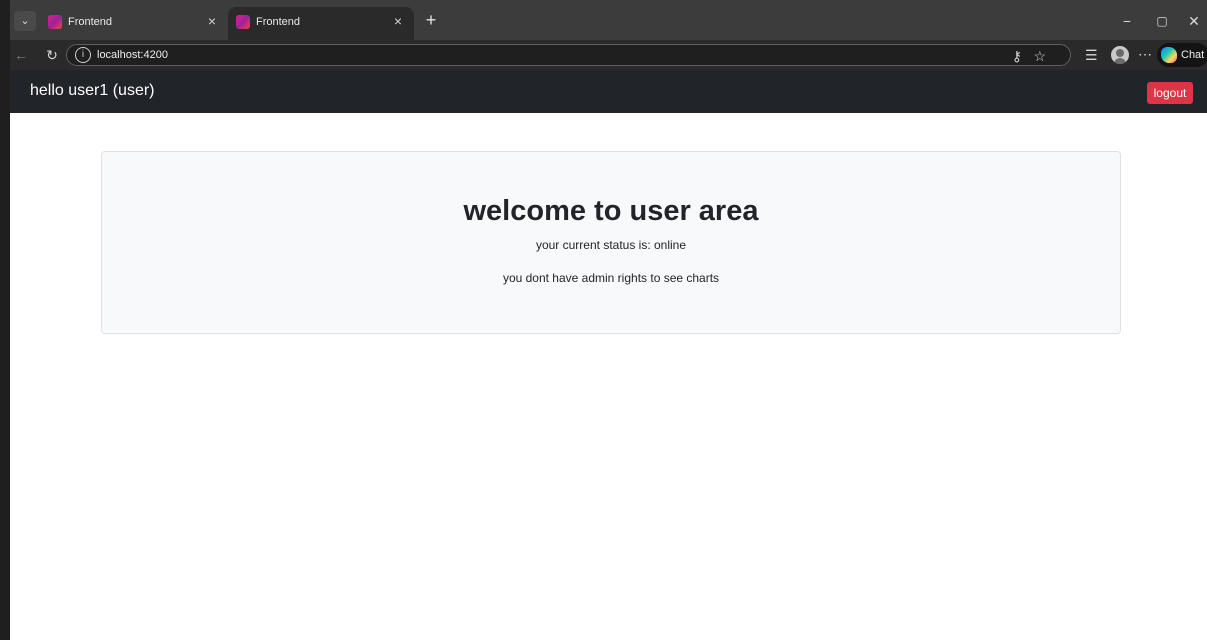 Image resolution: width=1207 pixels, height=640 pixels. What do you see at coordinates (1017, 56) in the screenshot?
I see `key-icon: ⚷` at bounding box center [1017, 56].